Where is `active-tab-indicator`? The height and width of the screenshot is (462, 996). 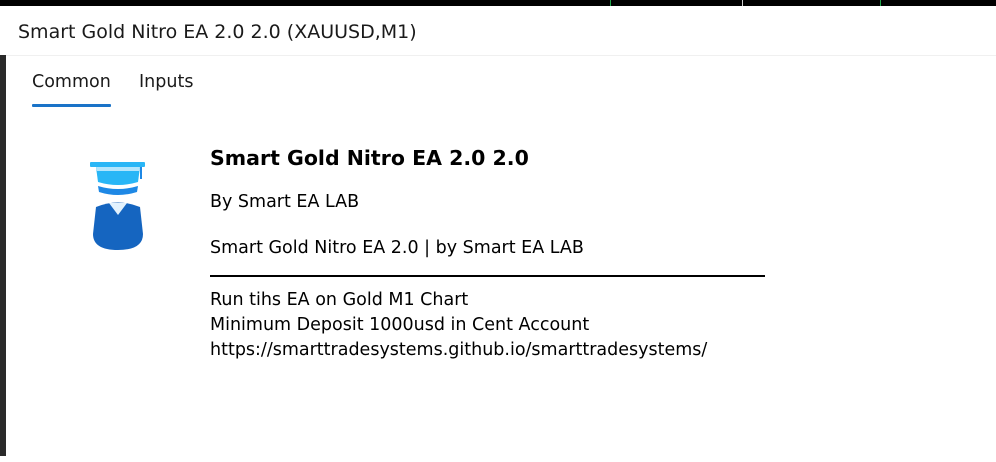 active-tab-indicator is located at coordinates (71, 105).